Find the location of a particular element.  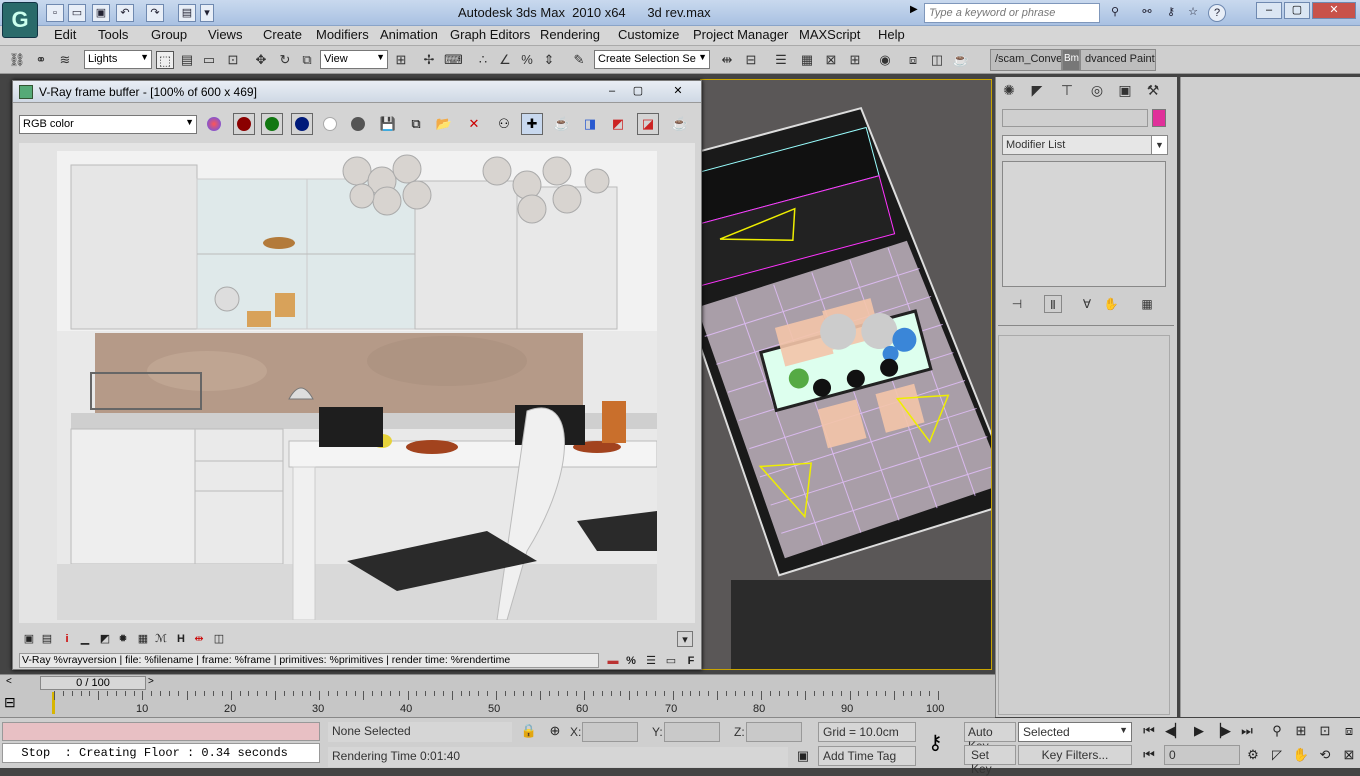

binoculars-icon: ⚲ is located at coordinates (1115, 13).